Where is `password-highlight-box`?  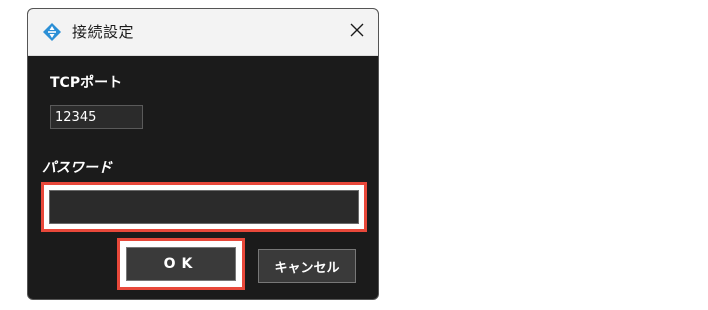
password-highlight-box is located at coordinates (204, 207).